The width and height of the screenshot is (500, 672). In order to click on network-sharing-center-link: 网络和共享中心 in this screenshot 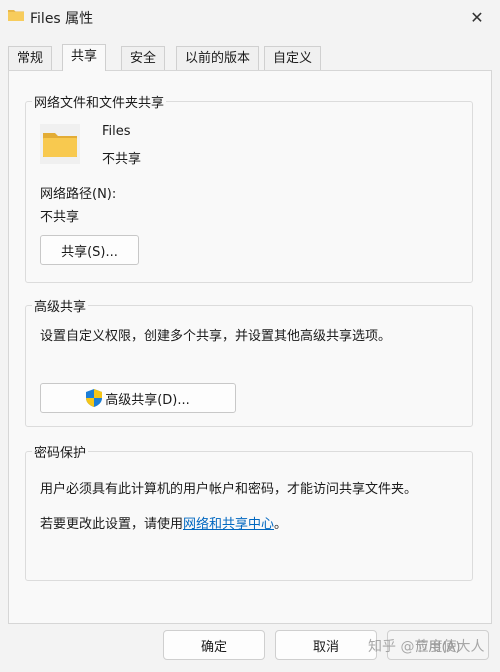, I will do `click(228, 524)`.